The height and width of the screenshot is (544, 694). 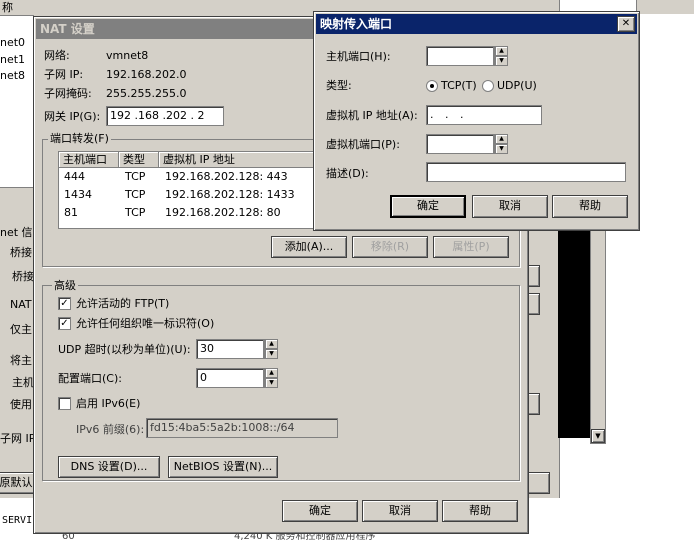 What do you see at coordinates (347, 173) in the screenshot?
I see `description-label: 描述(D):` at bounding box center [347, 173].